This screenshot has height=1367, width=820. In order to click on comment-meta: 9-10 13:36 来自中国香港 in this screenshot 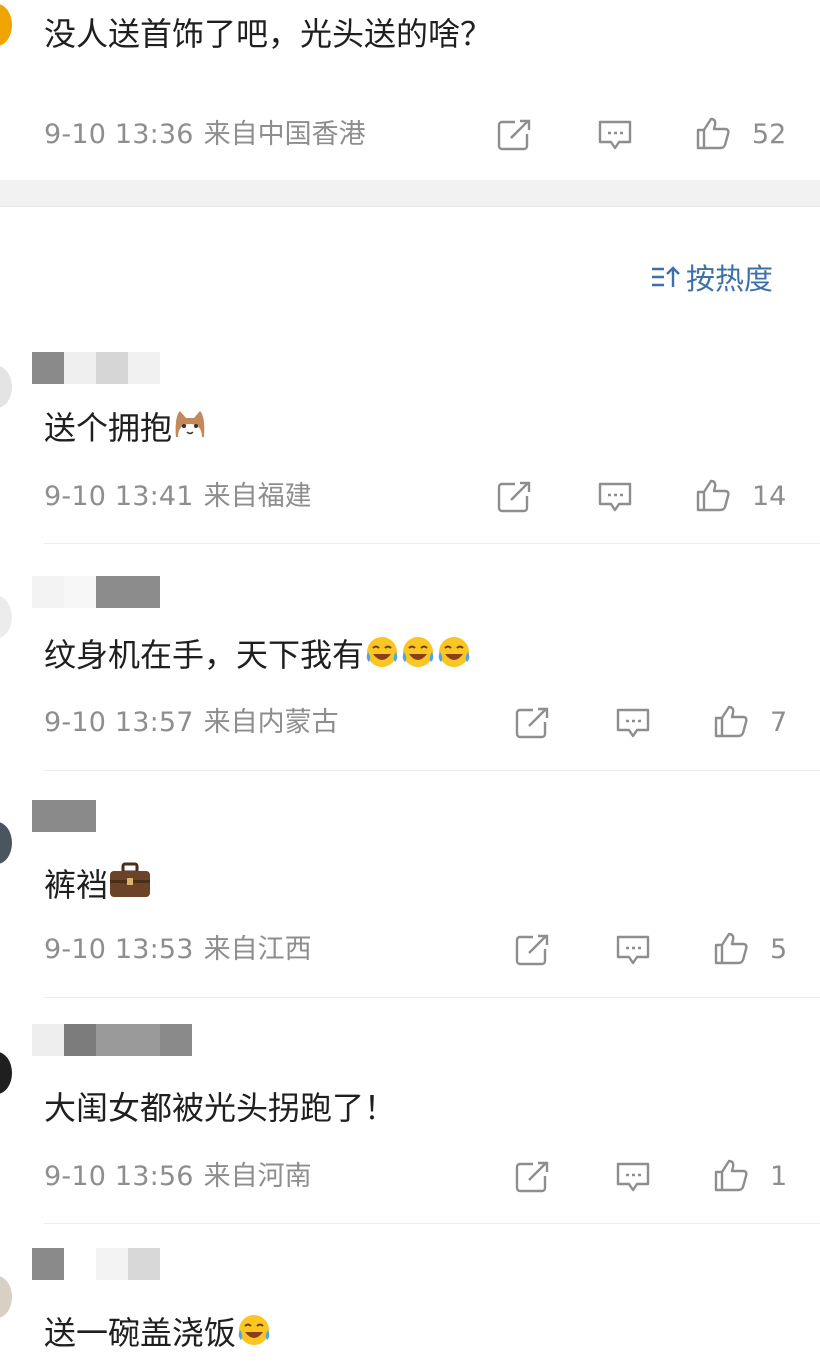, I will do `click(205, 135)`.